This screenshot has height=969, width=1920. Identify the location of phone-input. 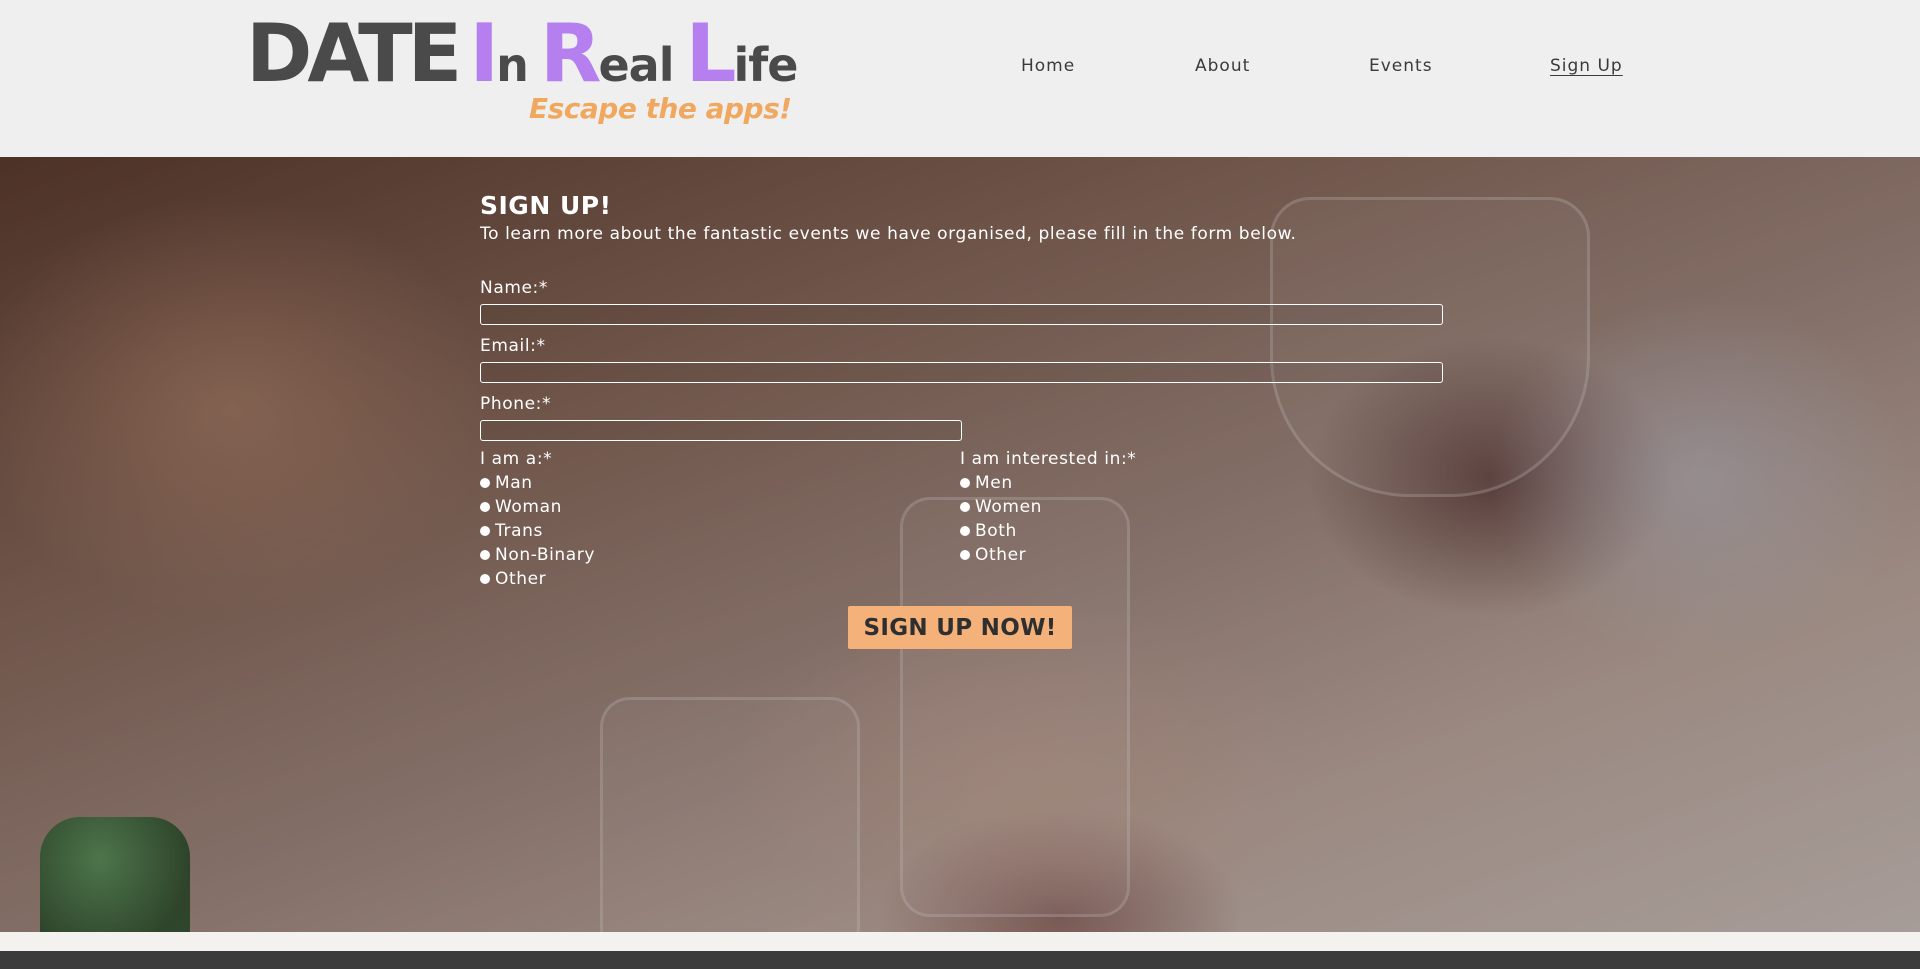
(721, 430).